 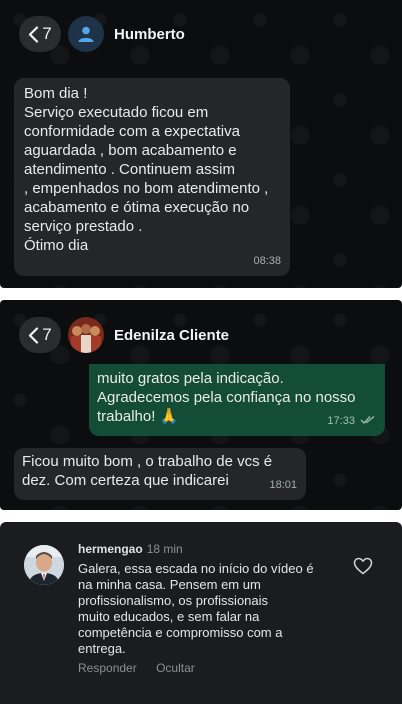 I want to click on comment-author: hermengao 18 min, so click(x=130, y=549).